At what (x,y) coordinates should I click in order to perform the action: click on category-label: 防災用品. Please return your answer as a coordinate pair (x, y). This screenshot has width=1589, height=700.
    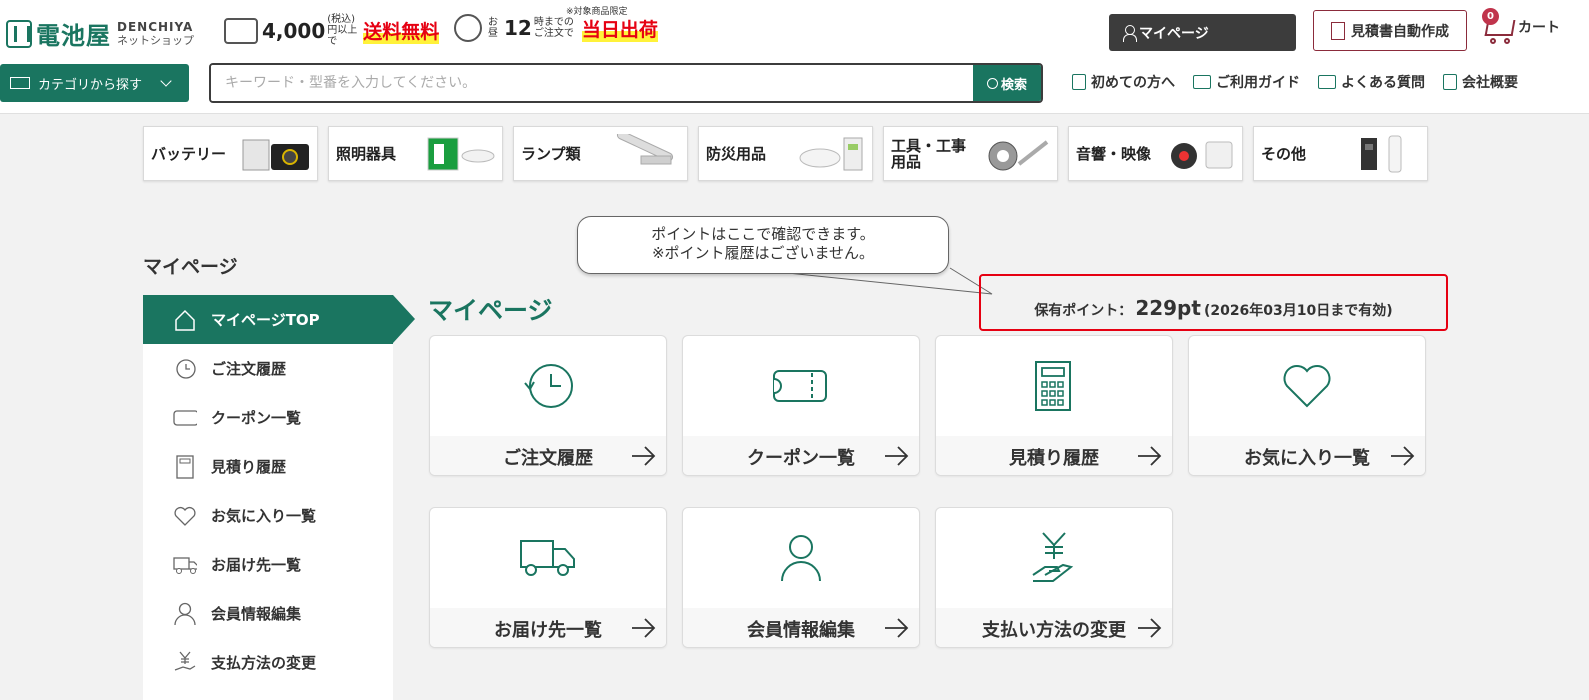
    Looking at the image, I should click on (736, 153).